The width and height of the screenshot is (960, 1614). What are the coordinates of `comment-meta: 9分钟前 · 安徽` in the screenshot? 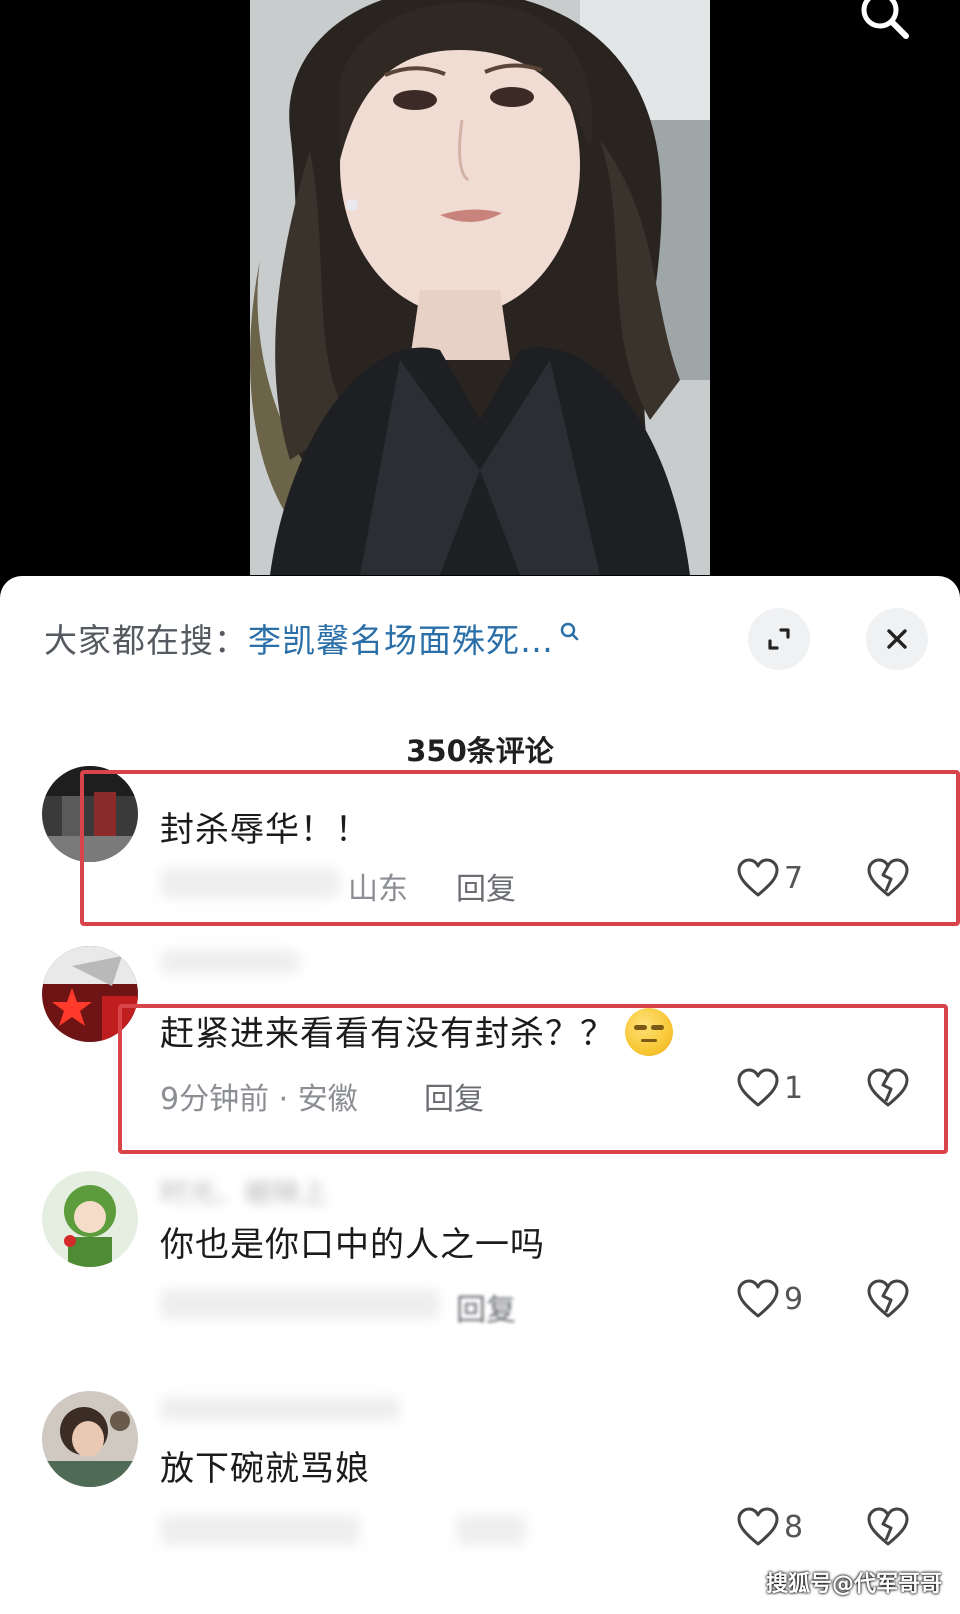 It's located at (259, 1096).